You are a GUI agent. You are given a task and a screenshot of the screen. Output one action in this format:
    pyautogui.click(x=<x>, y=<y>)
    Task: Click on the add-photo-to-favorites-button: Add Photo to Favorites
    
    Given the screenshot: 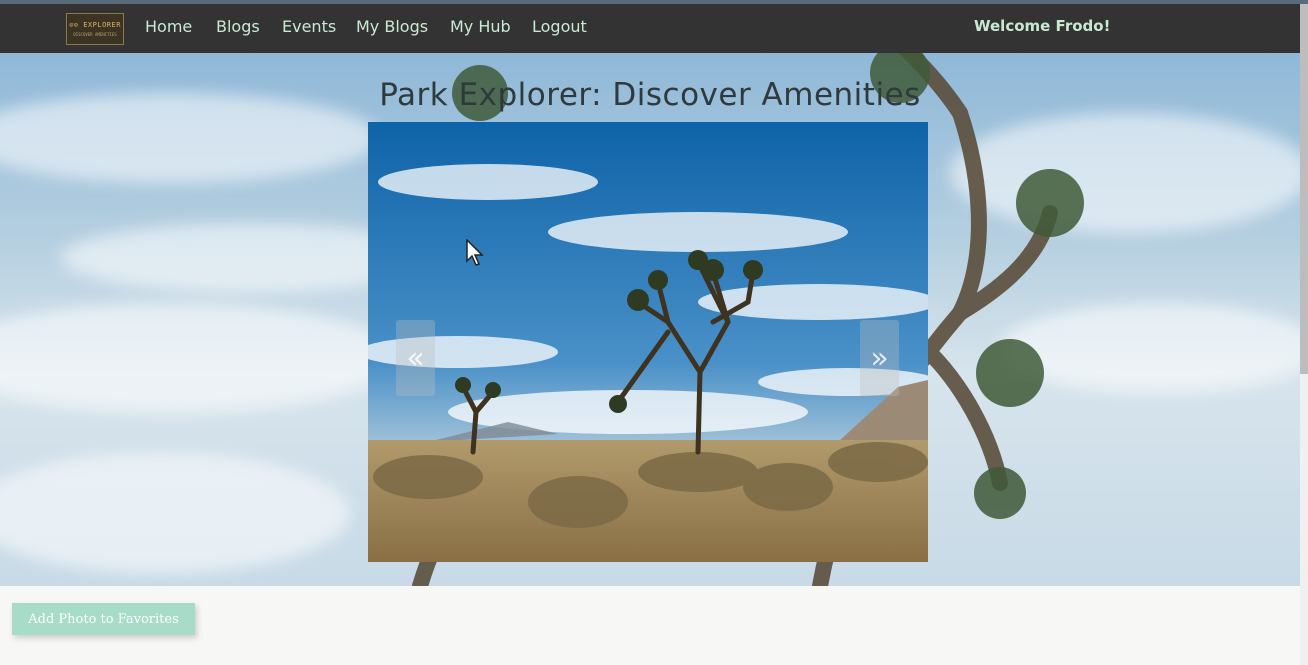 What is the action you would take?
    pyautogui.click(x=103, y=619)
    